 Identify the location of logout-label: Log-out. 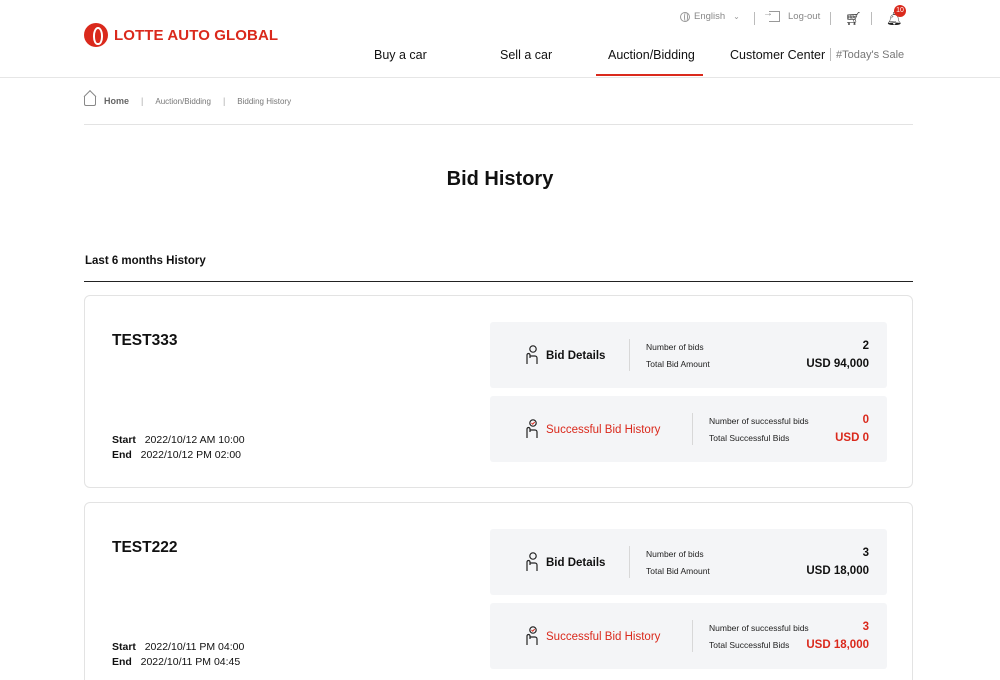
(804, 16).